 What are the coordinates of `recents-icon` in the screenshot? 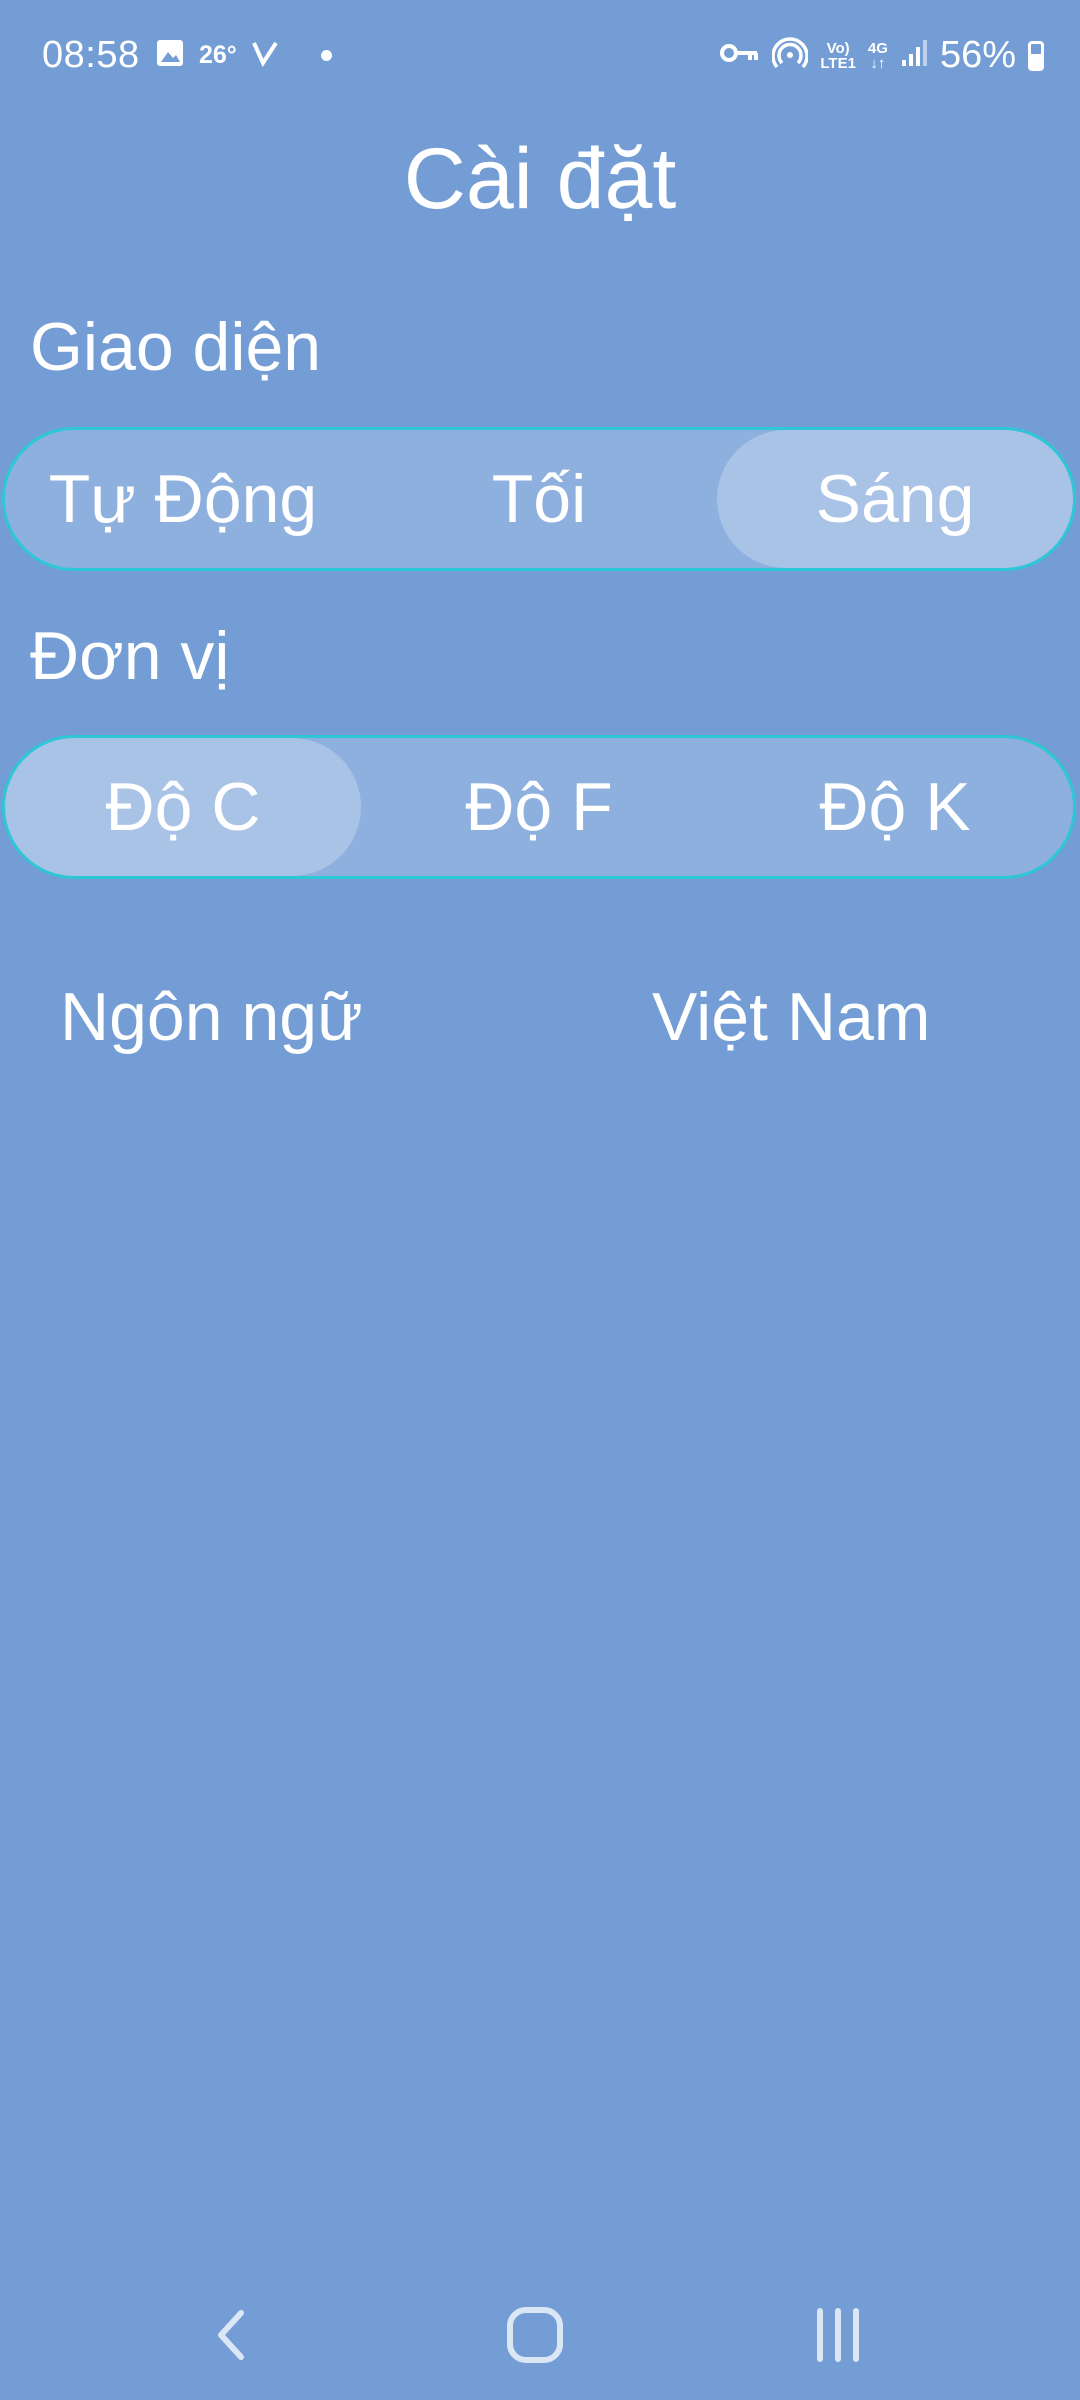 It's located at (838, 2335).